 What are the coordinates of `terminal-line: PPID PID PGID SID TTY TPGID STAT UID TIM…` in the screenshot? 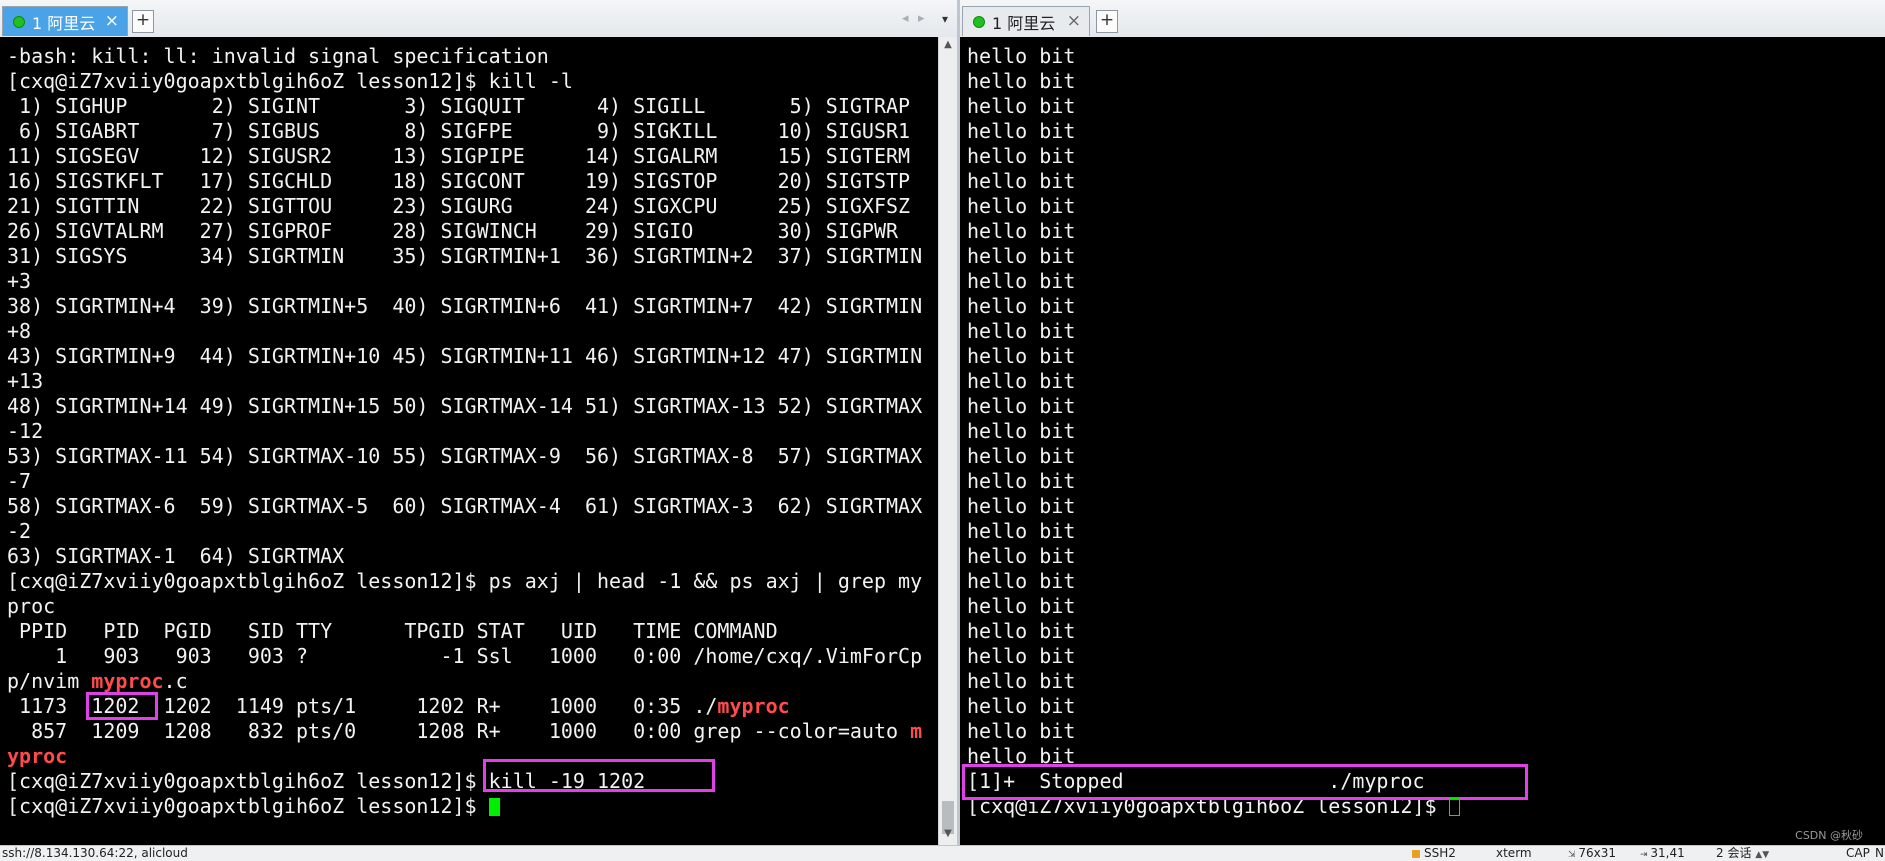 It's located at (392, 631).